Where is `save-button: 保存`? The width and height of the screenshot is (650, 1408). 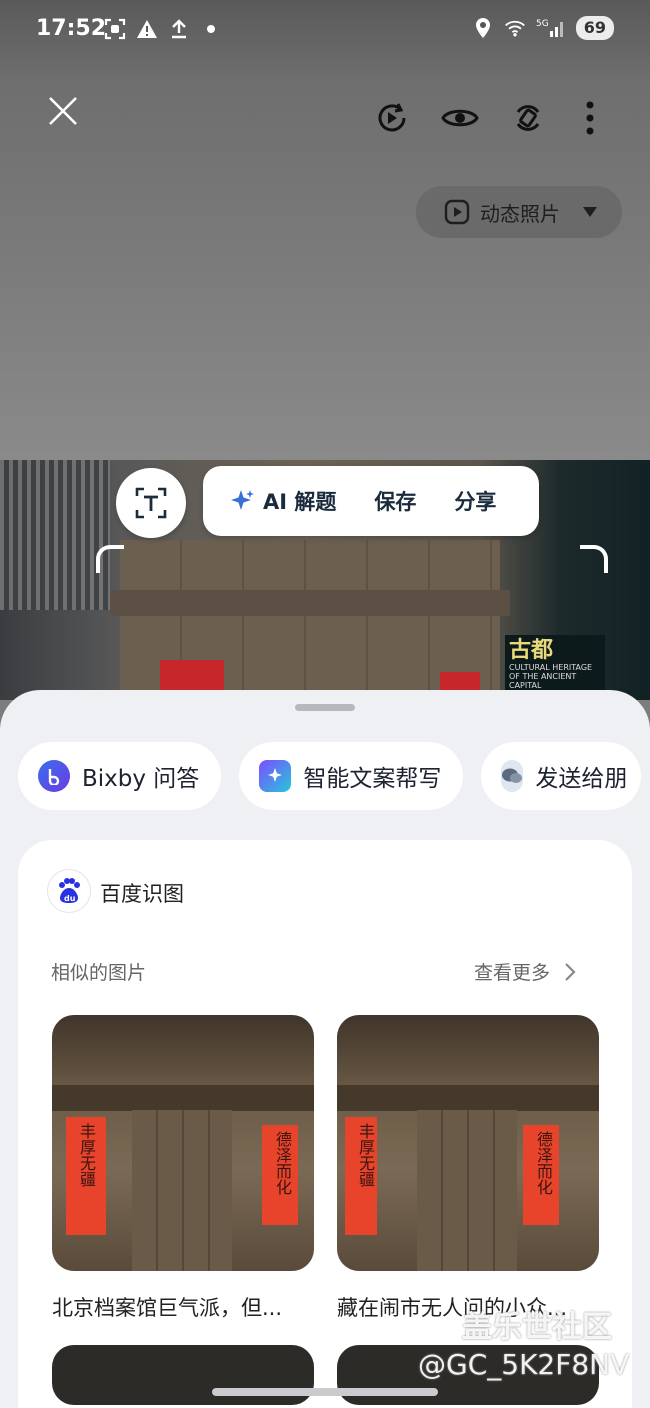 save-button: 保存 is located at coordinates (395, 501).